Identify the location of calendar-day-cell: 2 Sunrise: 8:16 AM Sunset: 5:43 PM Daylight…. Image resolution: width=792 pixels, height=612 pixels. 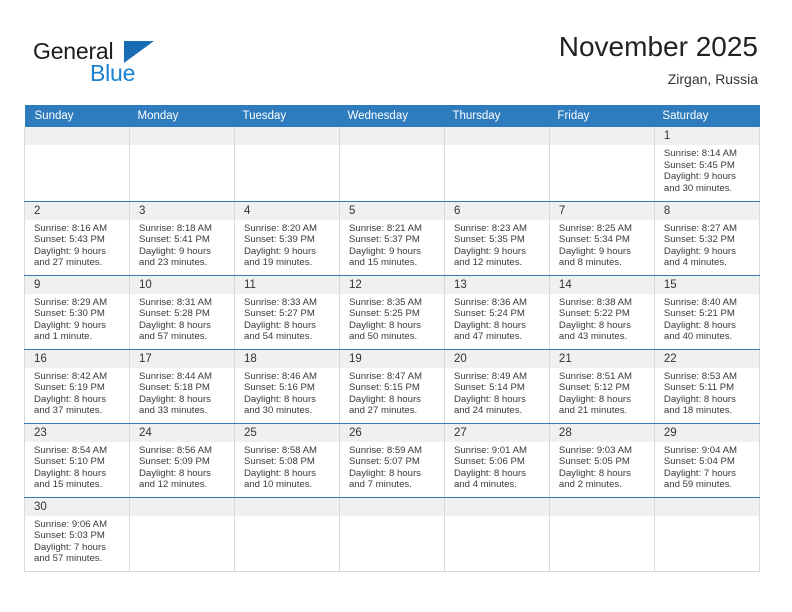
(77, 238).